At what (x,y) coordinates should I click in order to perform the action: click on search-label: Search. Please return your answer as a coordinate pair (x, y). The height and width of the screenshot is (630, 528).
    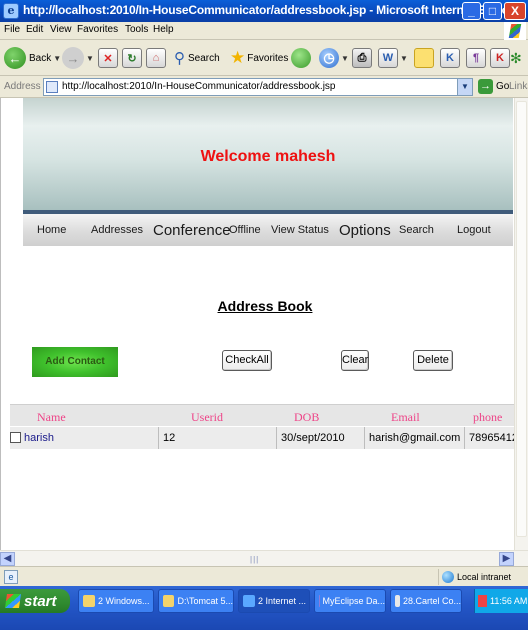
    Looking at the image, I should click on (204, 58).